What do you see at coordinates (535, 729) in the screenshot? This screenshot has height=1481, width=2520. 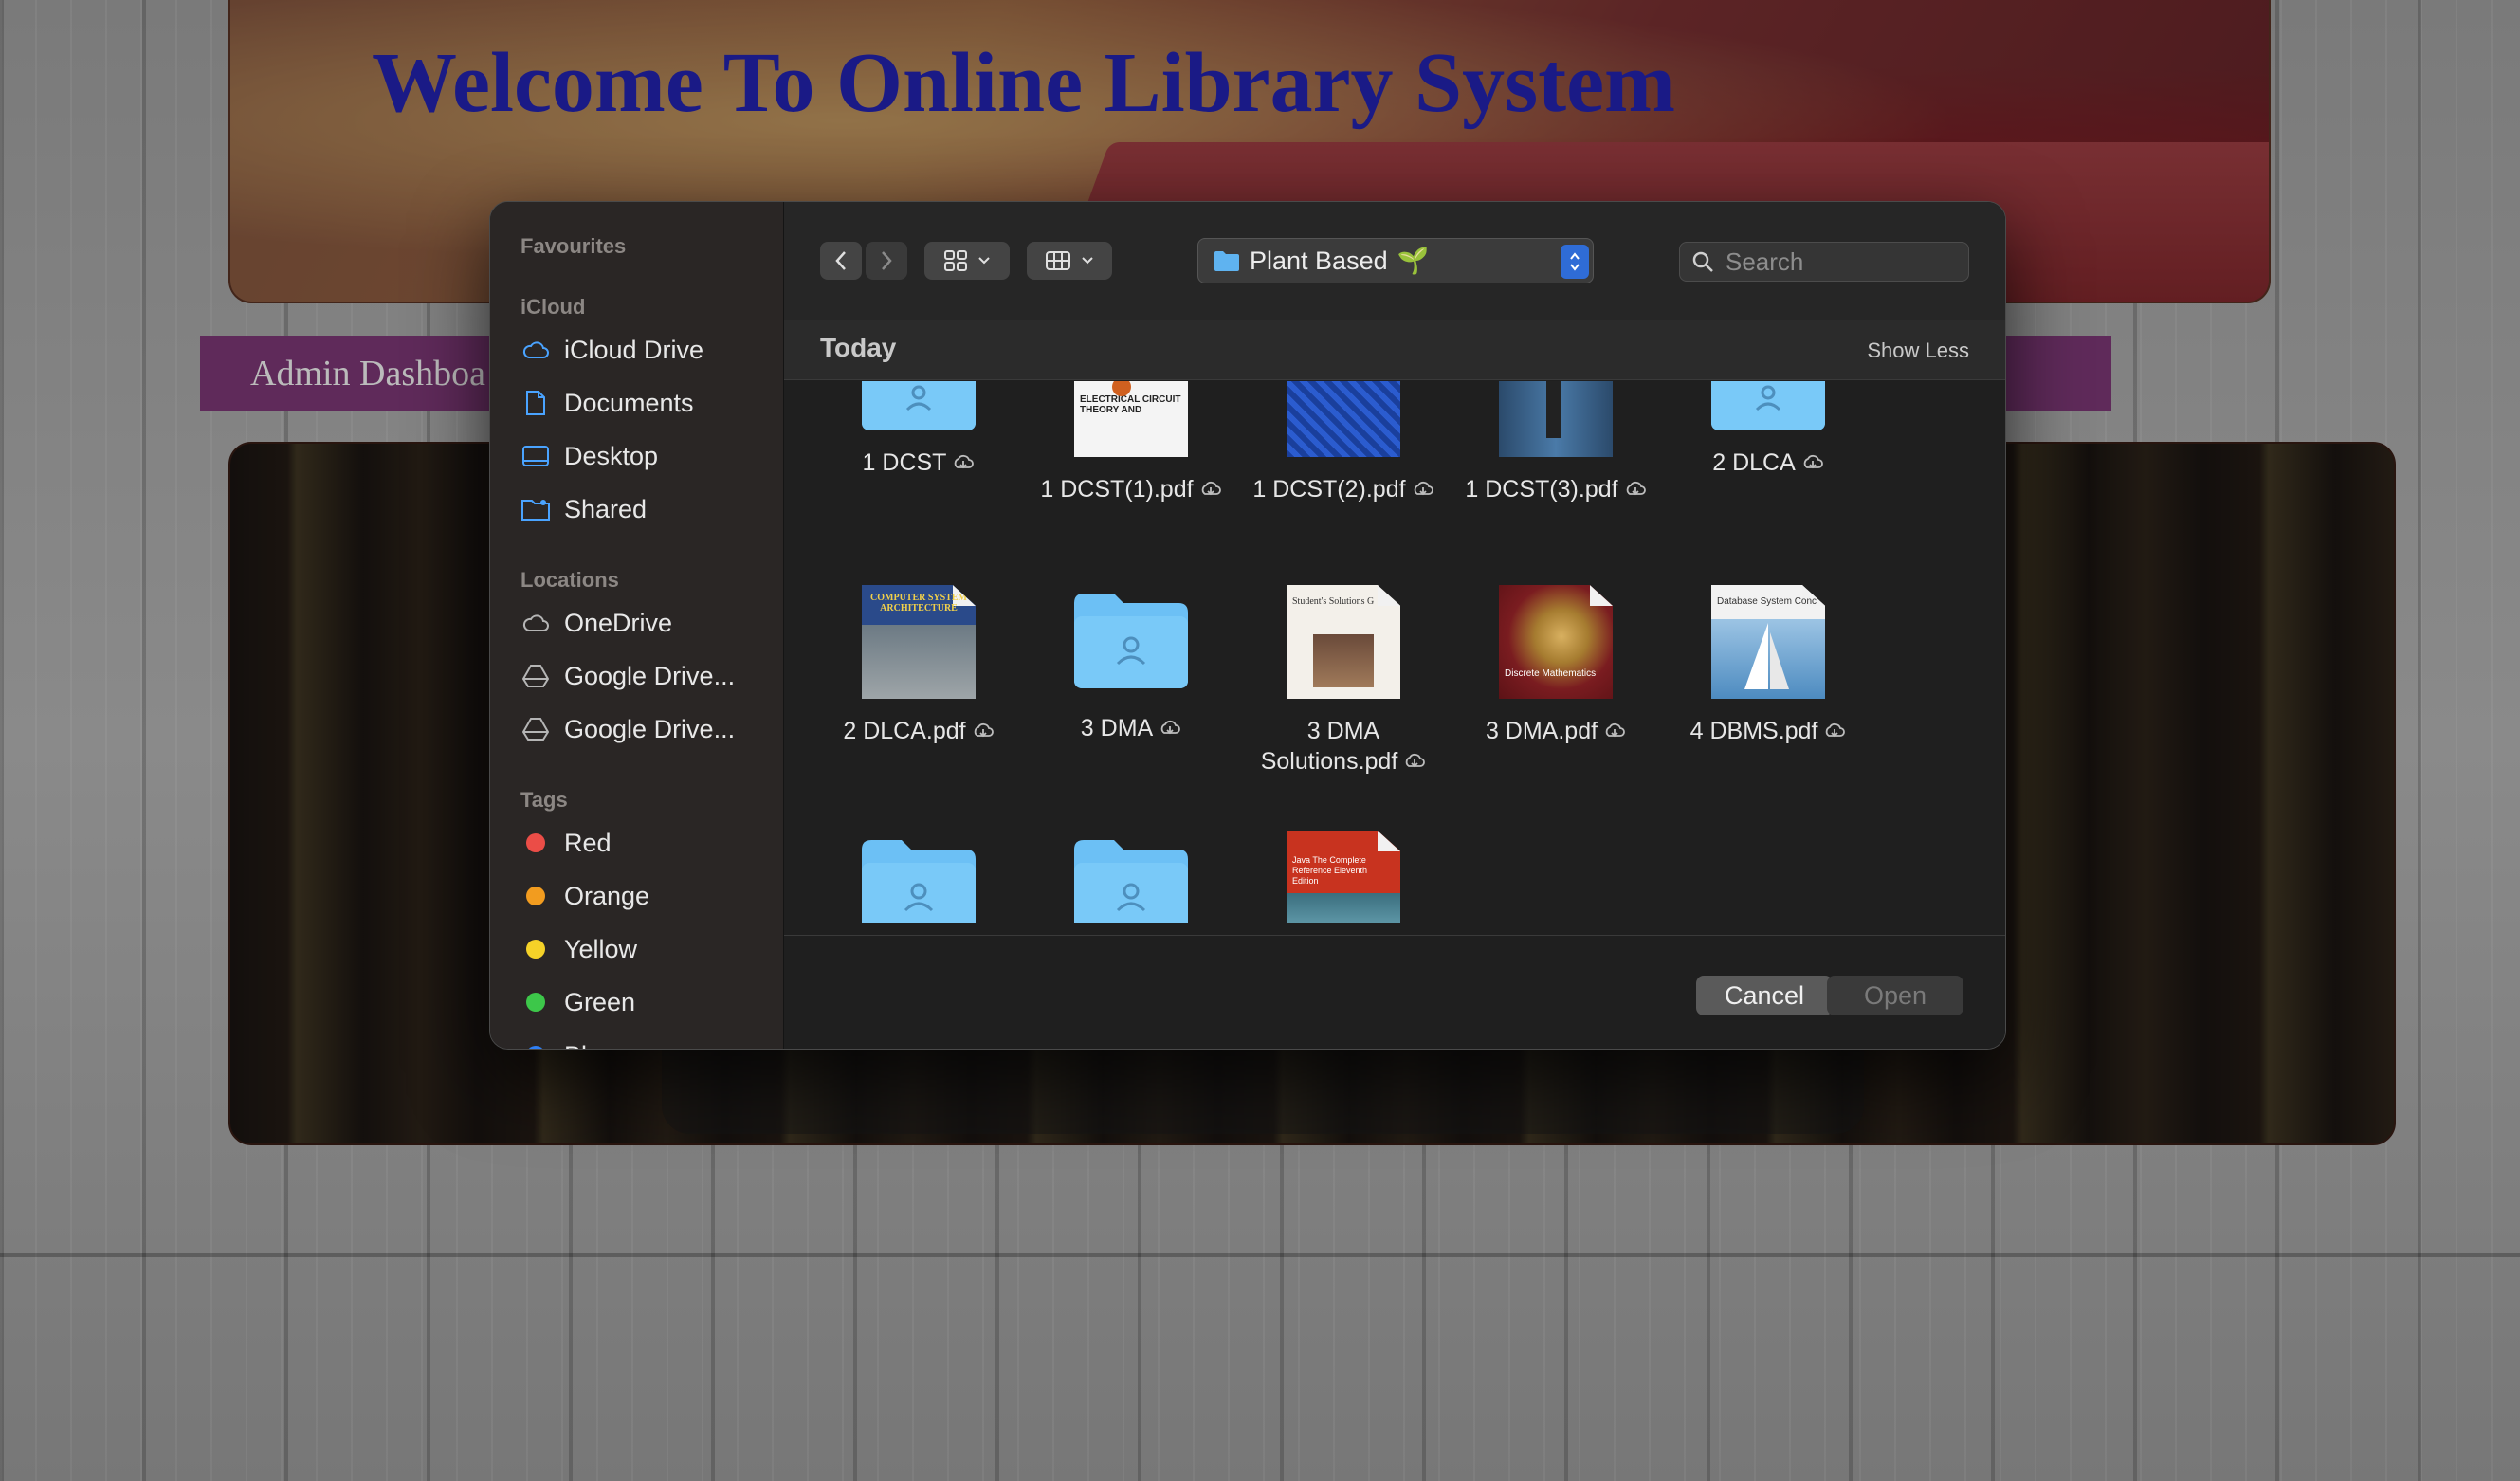 I see `drive-icon` at bounding box center [535, 729].